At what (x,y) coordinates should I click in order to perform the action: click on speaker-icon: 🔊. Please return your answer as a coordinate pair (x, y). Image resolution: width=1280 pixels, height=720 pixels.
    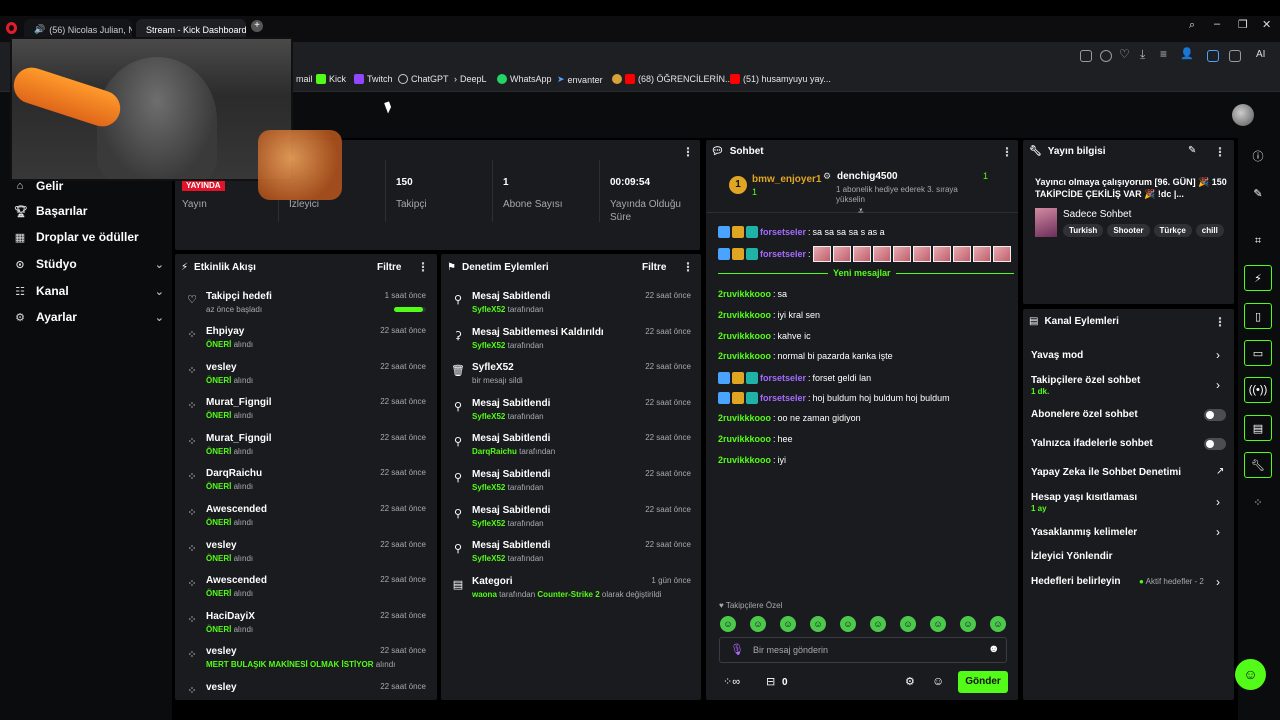
    Looking at the image, I should click on (39, 29).